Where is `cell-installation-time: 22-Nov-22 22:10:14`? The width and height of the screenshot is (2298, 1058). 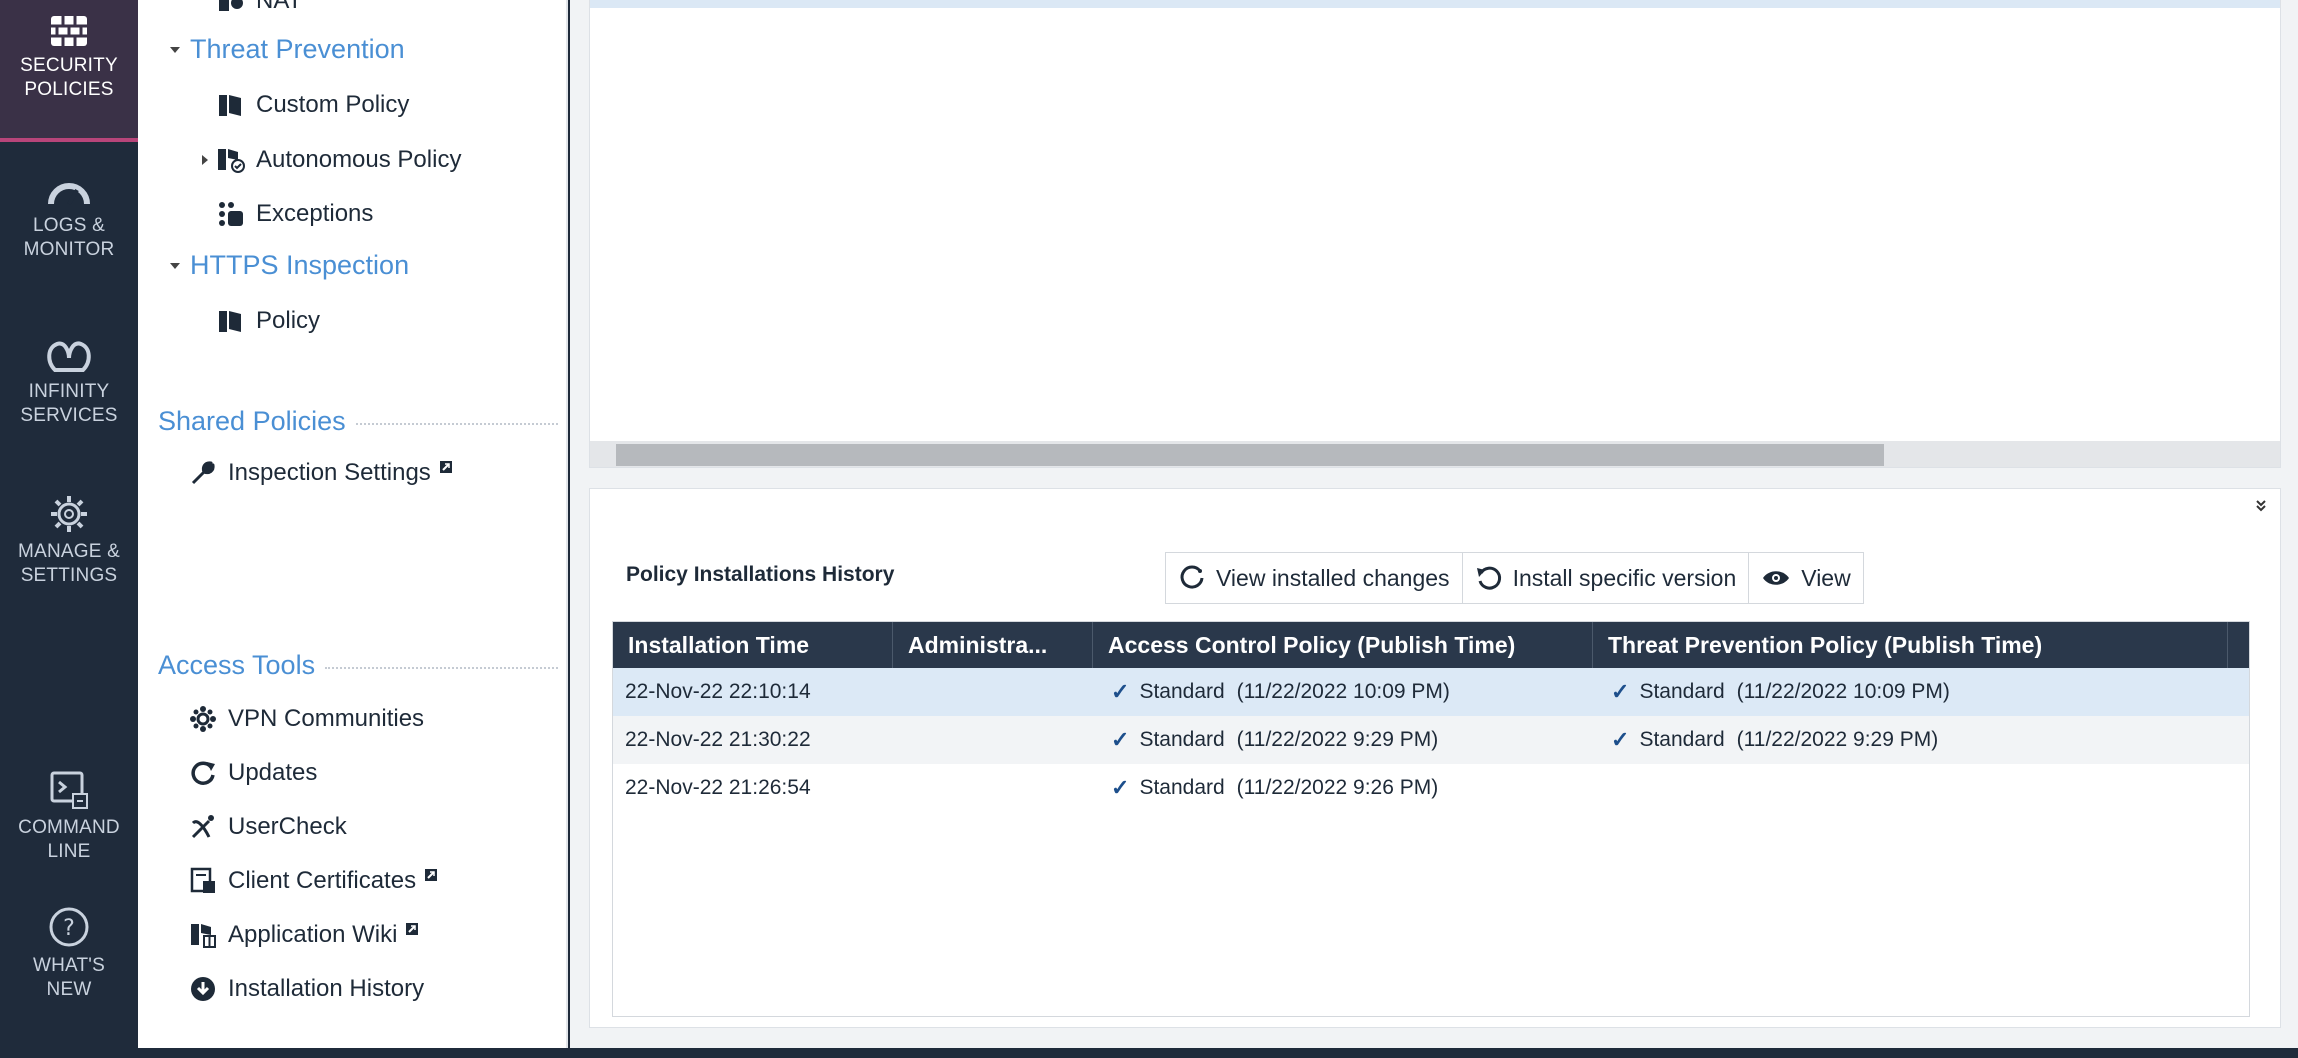
cell-installation-time: 22-Nov-22 22:10:14 is located at coordinates (718, 691).